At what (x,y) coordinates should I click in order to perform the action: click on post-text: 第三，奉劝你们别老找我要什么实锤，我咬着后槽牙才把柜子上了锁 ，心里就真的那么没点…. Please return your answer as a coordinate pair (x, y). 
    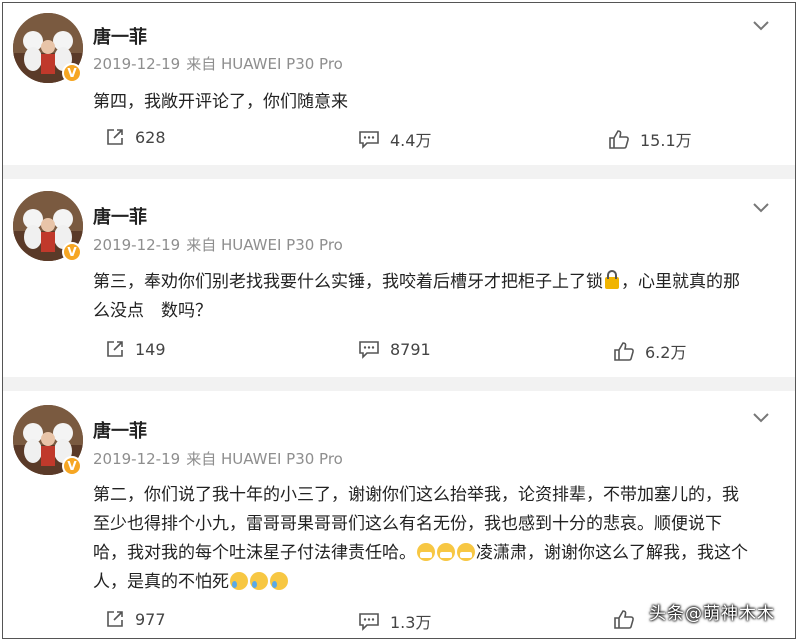
    Looking at the image, I should click on (423, 297).